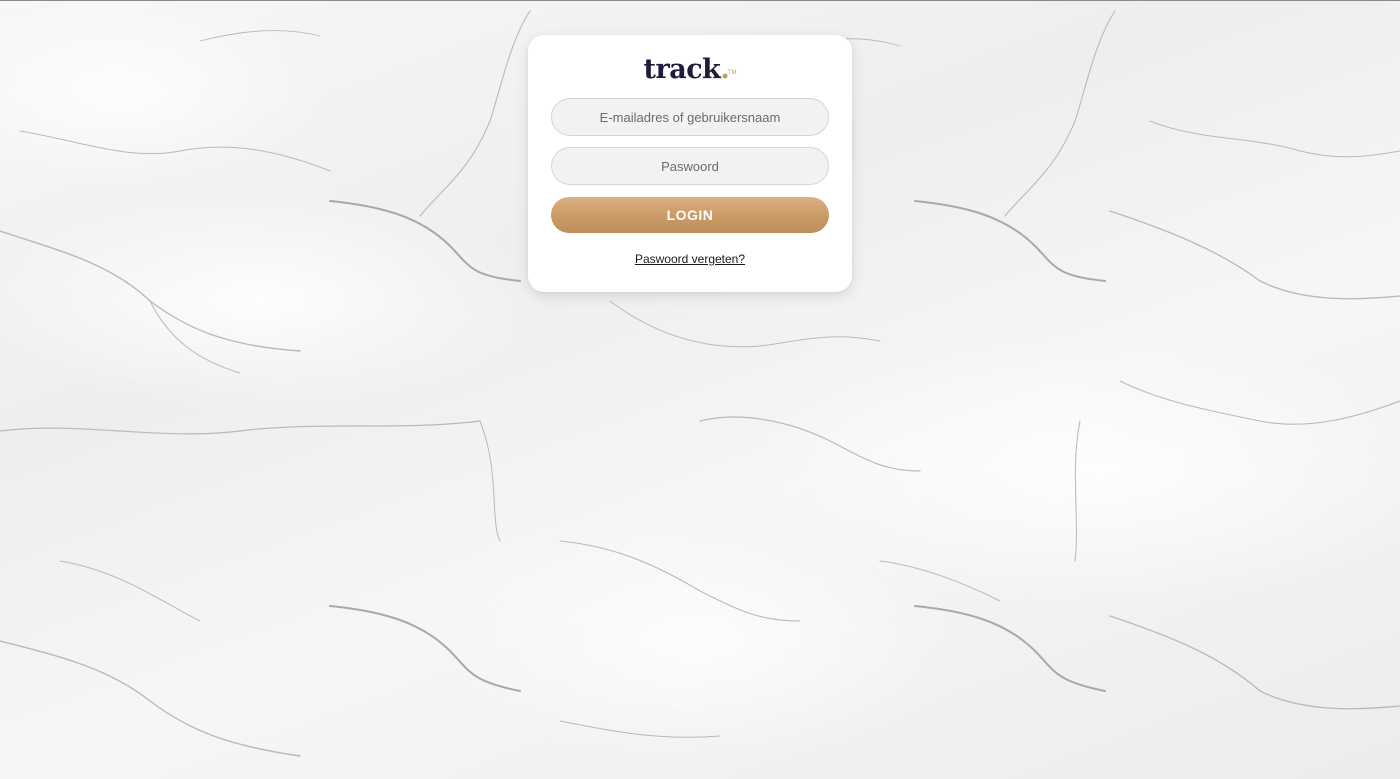  I want to click on login-card: track.TM LOGIN Paswoord vergeten?, so click(690, 163).